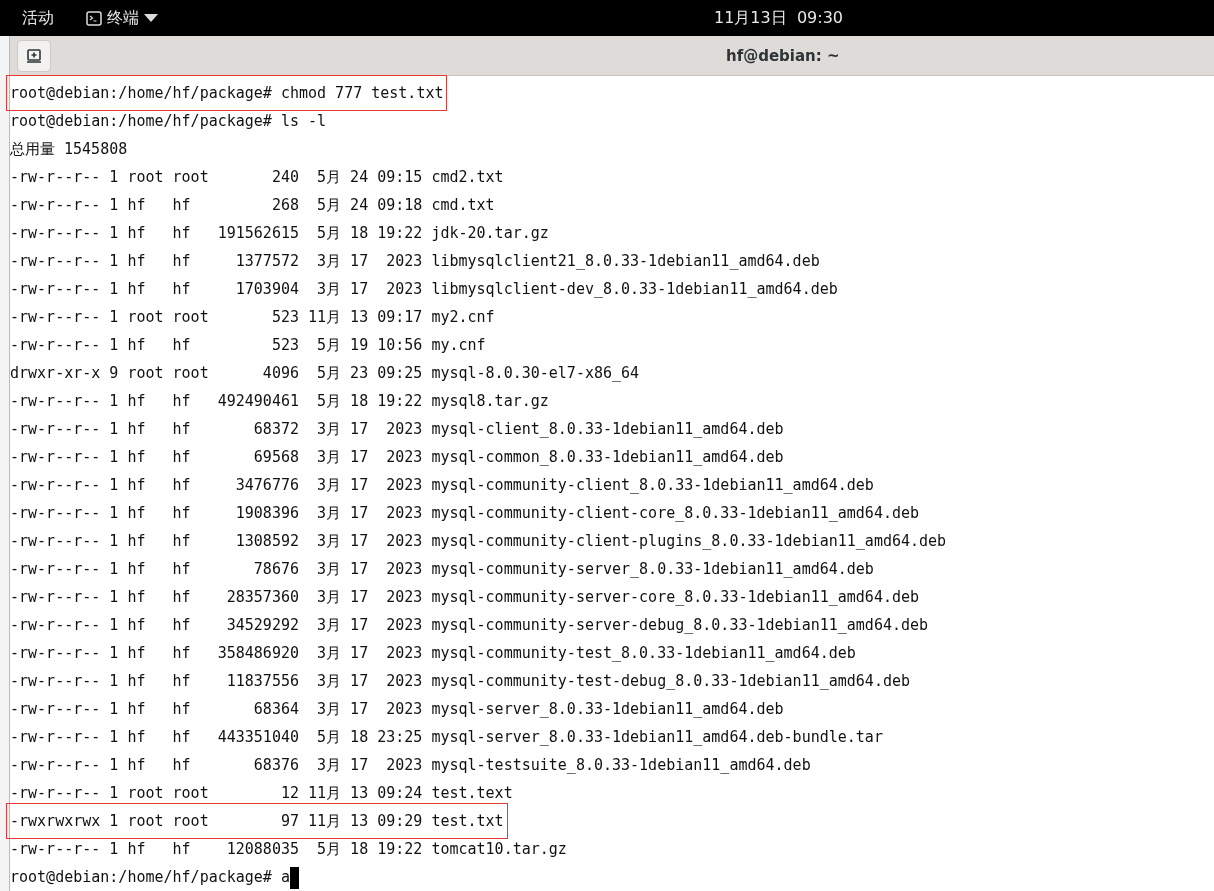 The width and height of the screenshot is (1214, 891). I want to click on terminal-line: -rw-r--r-- 1 hf hf 3476776 3月 17 2023 mysql-community-client_8.0.33-1debian11_amd64.deb, so click(442, 485).